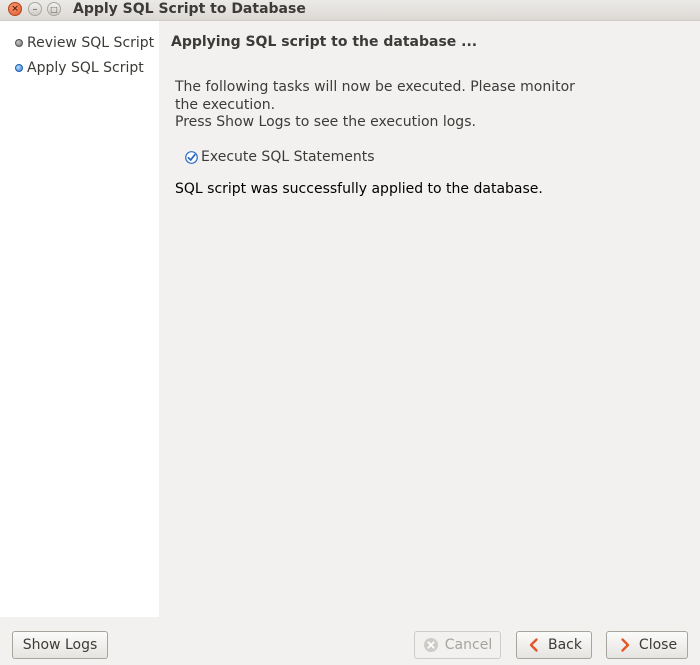  What do you see at coordinates (468, 645) in the screenshot?
I see `cancel-label: Cancel` at bounding box center [468, 645].